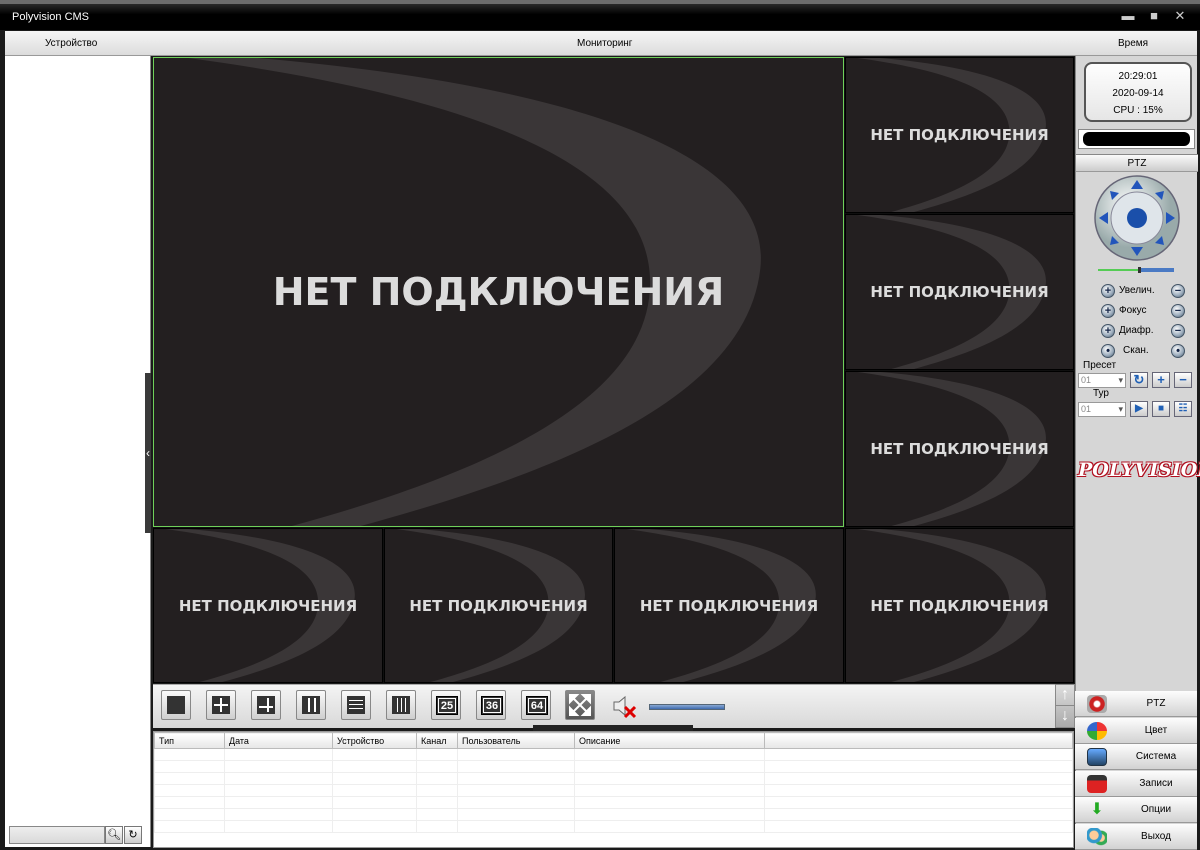 The height and width of the screenshot is (850, 1200). What do you see at coordinates (687, 707) in the screenshot?
I see `volume-slider` at bounding box center [687, 707].